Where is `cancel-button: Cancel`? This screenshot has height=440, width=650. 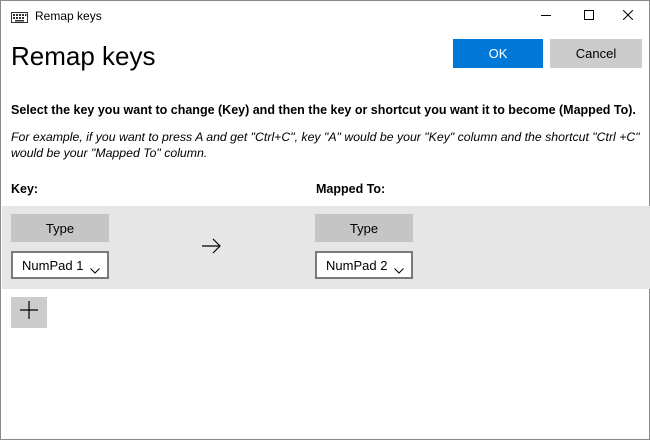
cancel-button: Cancel is located at coordinates (596, 53).